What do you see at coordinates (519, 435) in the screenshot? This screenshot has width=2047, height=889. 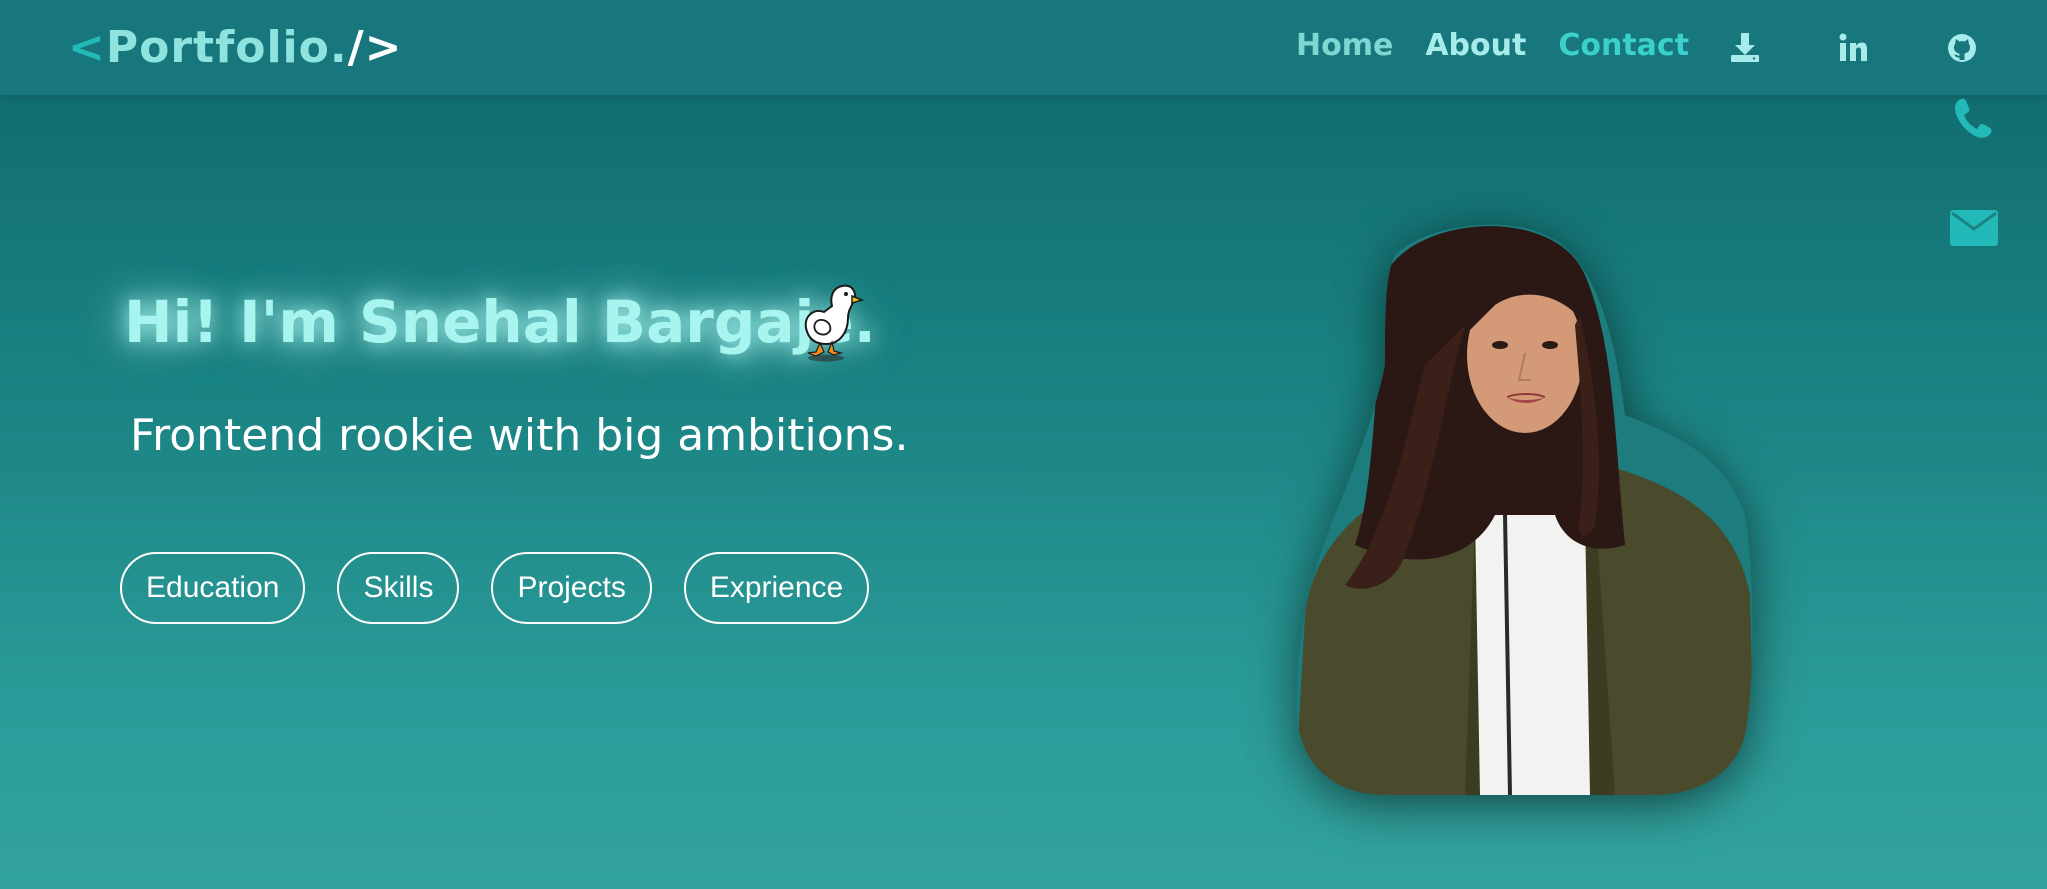 I see `hero-subtitle: Frontend rookie with big ambitions.` at bounding box center [519, 435].